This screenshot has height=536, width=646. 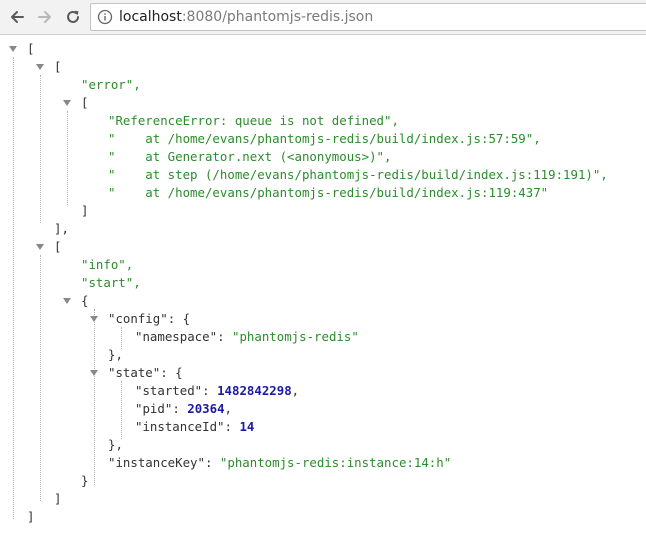 I want to click on config-key: "config", so click(x=138, y=318).